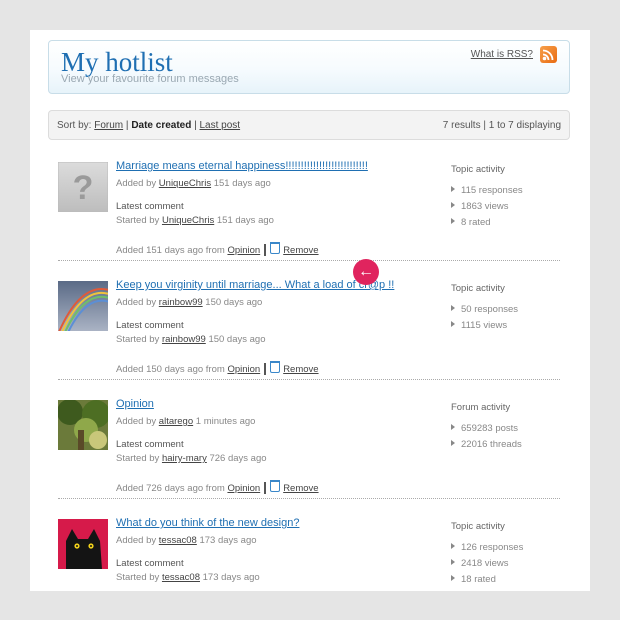 The width and height of the screenshot is (620, 620). Describe the element at coordinates (83, 544) in the screenshot. I see `cat-photo` at that location.